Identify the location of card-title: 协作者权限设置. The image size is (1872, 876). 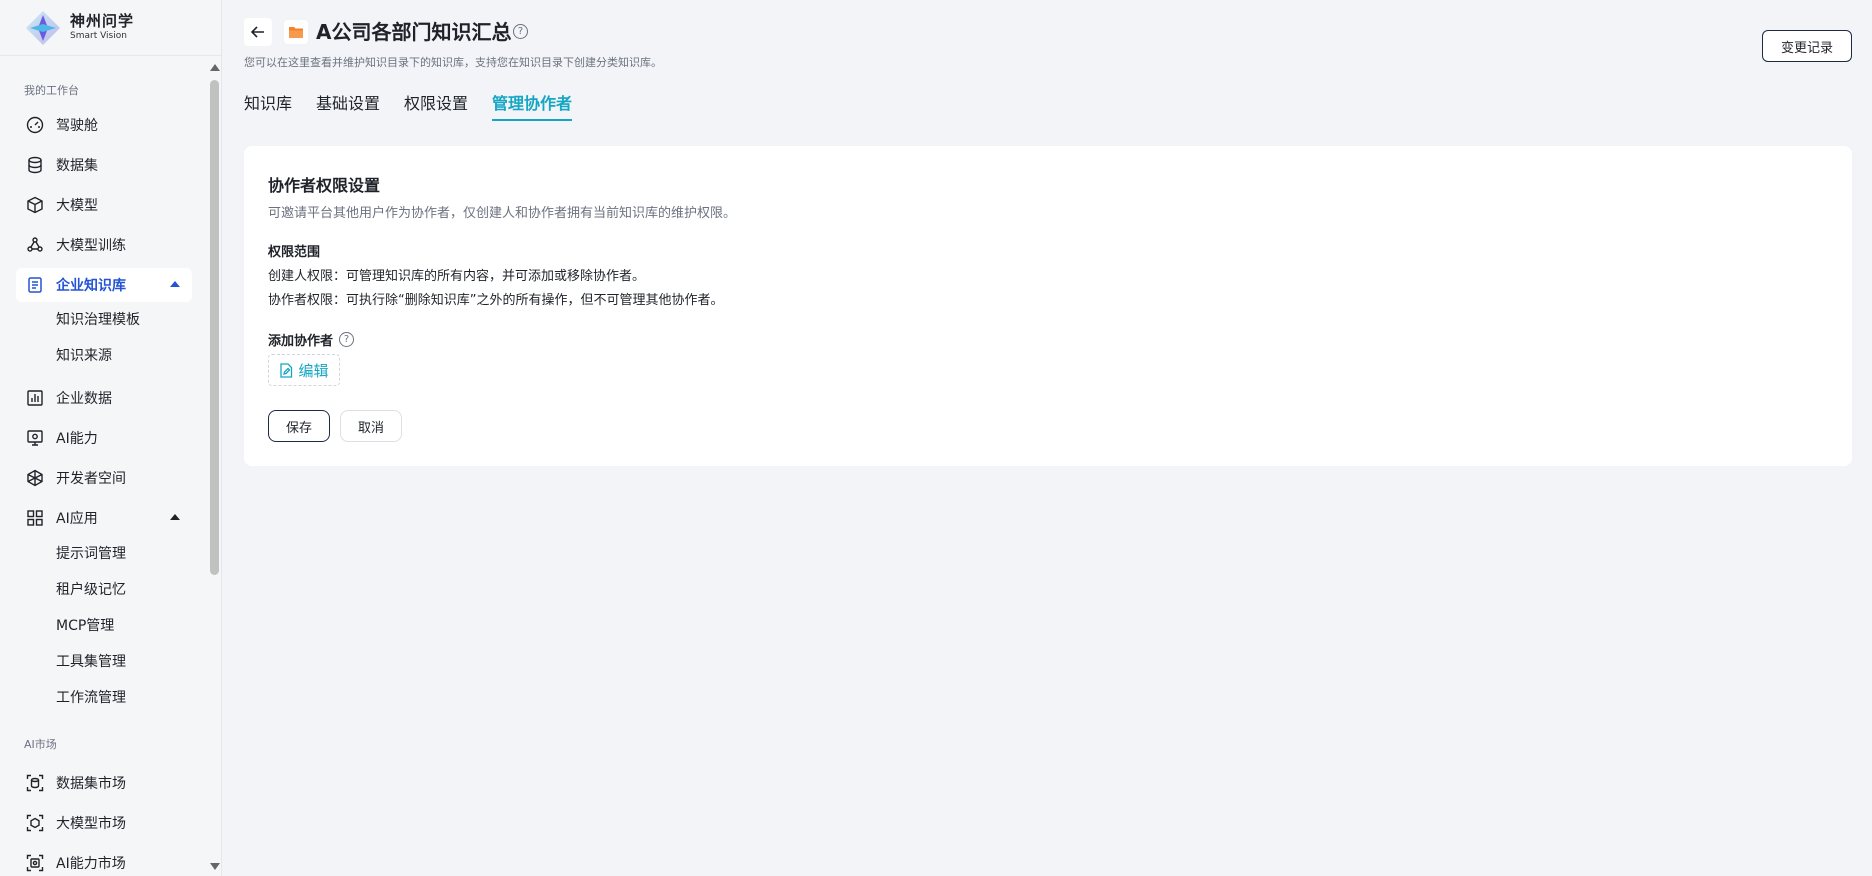
(324, 185).